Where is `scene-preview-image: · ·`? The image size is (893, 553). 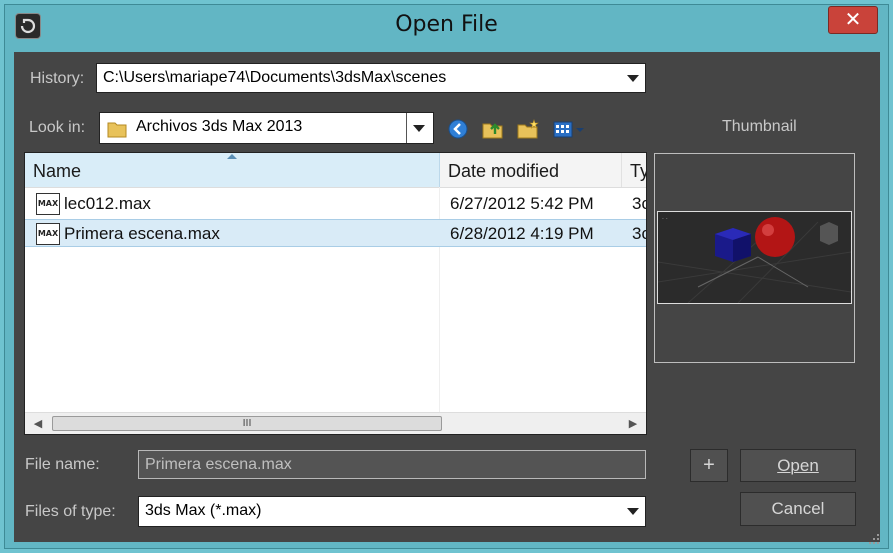
scene-preview-image: · · is located at coordinates (754, 257).